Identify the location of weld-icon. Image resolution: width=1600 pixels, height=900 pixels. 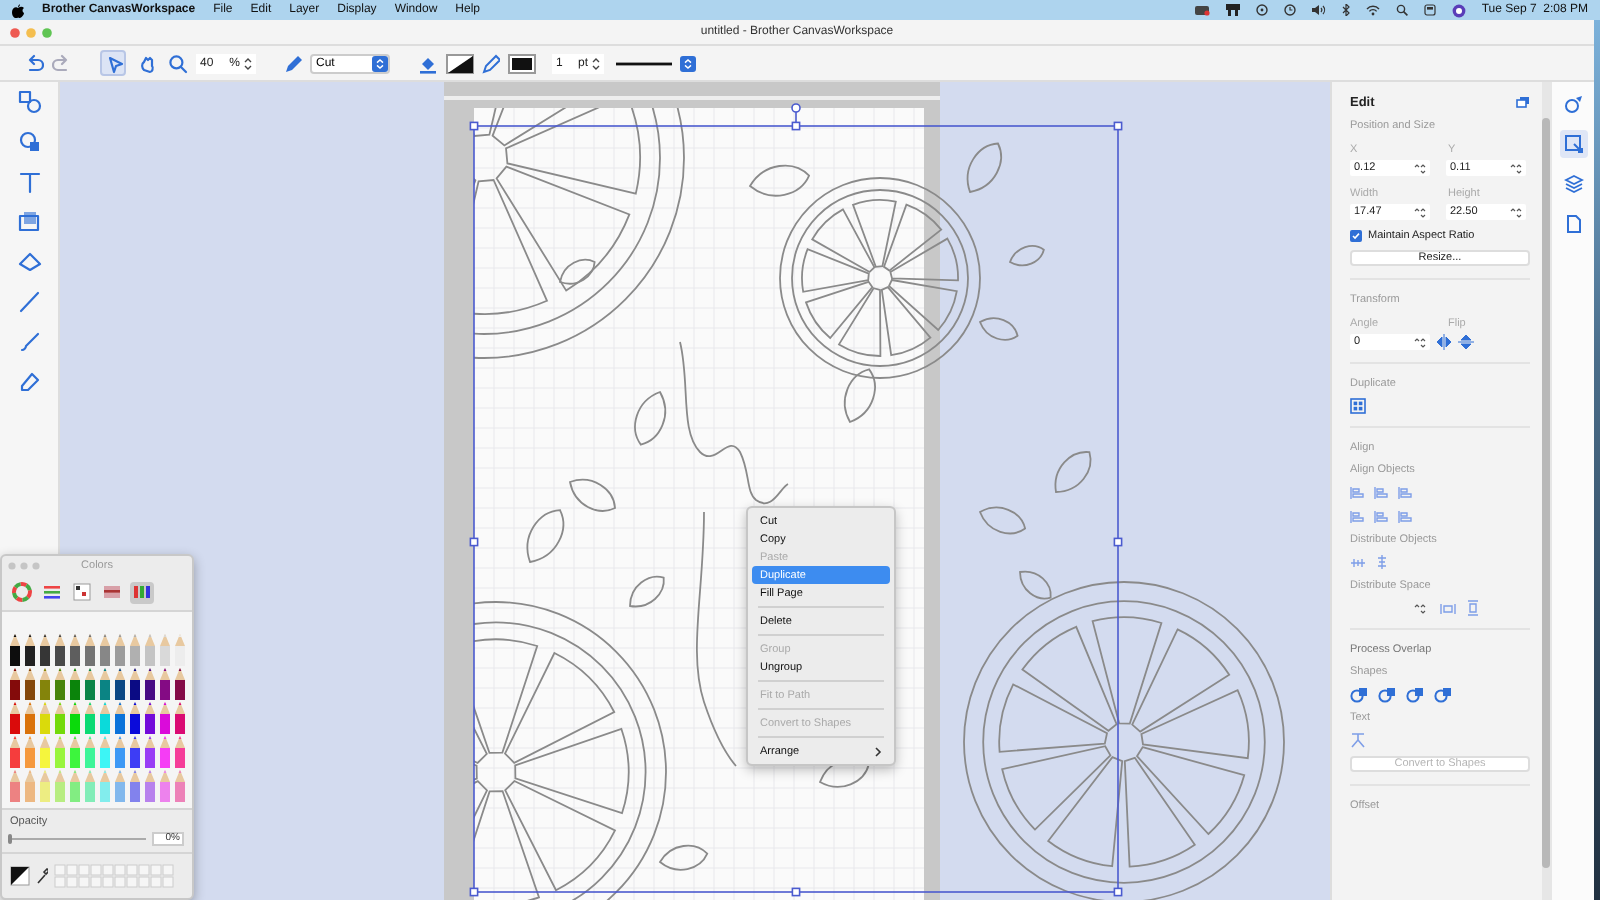
(1359, 694).